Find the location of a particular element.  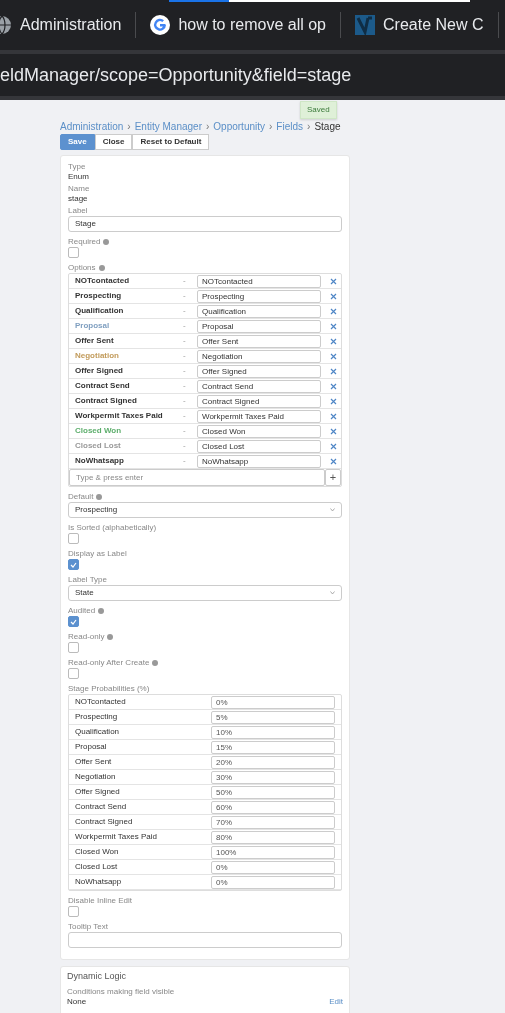

option-input: Negotiation is located at coordinates (259, 356).